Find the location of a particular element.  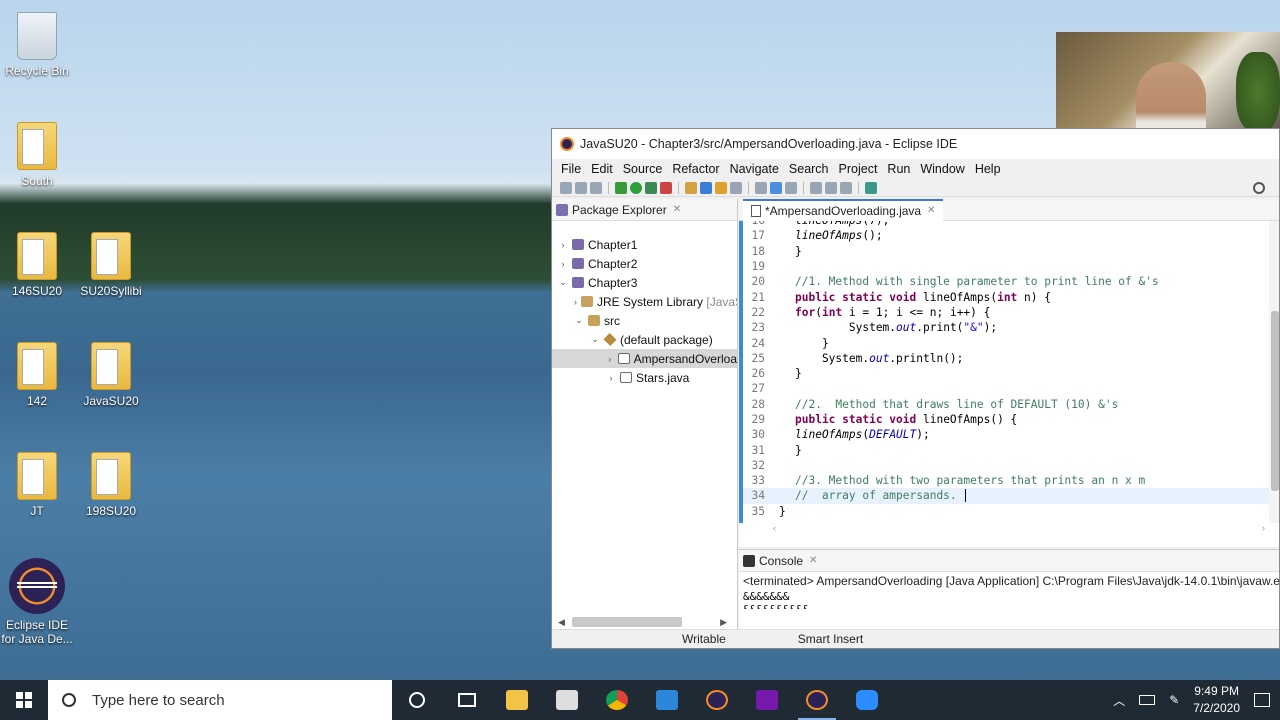

taskbar-search: Type here to search is located at coordinates (220, 700).